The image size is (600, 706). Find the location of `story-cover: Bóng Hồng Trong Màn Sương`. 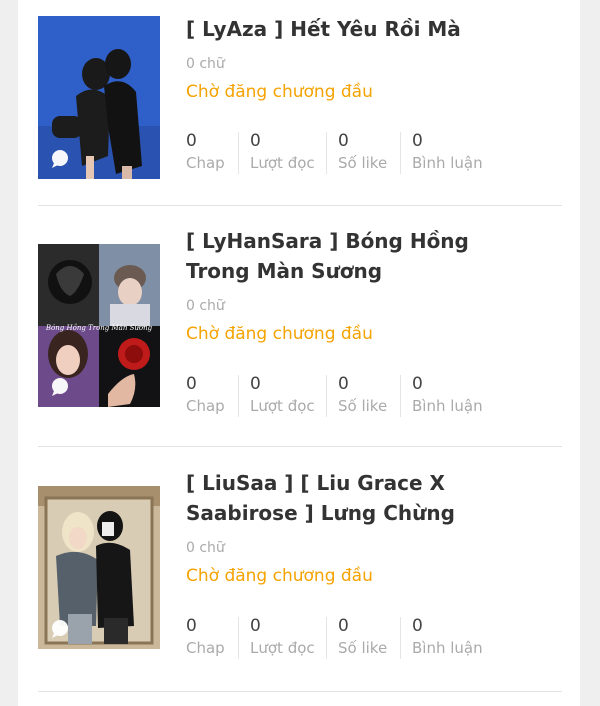

story-cover: Bóng Hồng Trong Màn Sương is located at coordinates (99, 325).